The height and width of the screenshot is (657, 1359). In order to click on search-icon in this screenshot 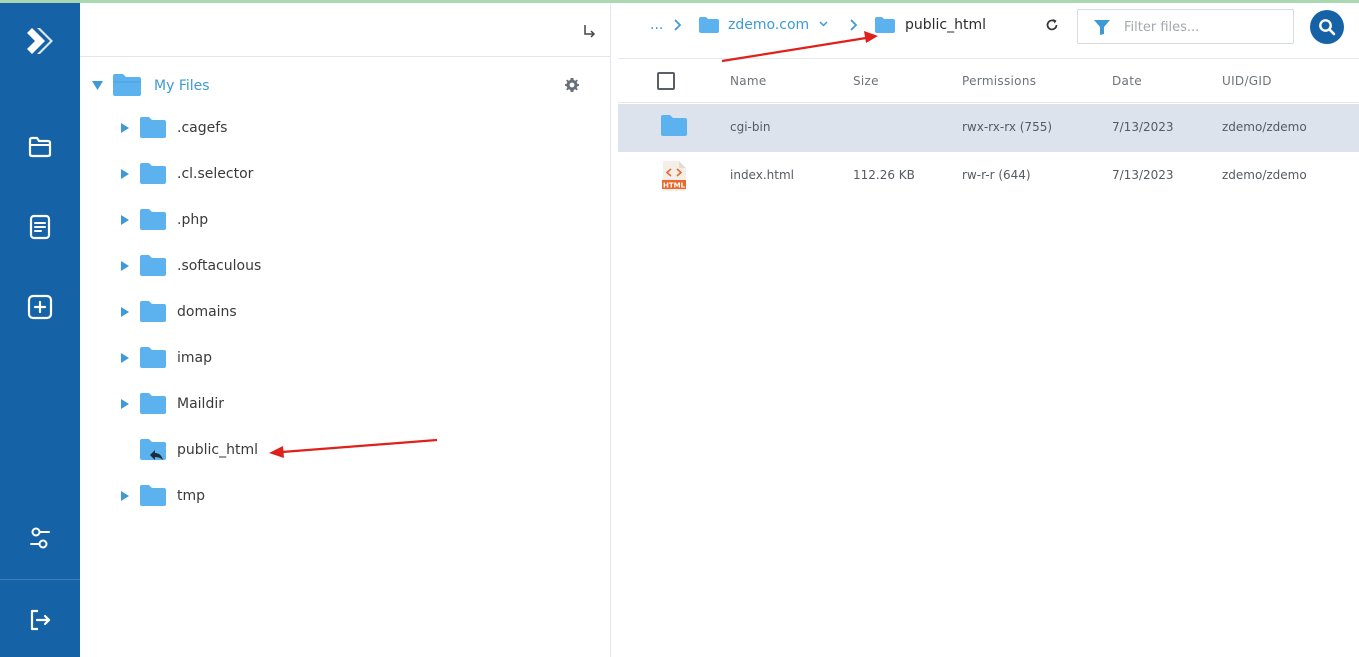, I will do `click(1327, 27)`.